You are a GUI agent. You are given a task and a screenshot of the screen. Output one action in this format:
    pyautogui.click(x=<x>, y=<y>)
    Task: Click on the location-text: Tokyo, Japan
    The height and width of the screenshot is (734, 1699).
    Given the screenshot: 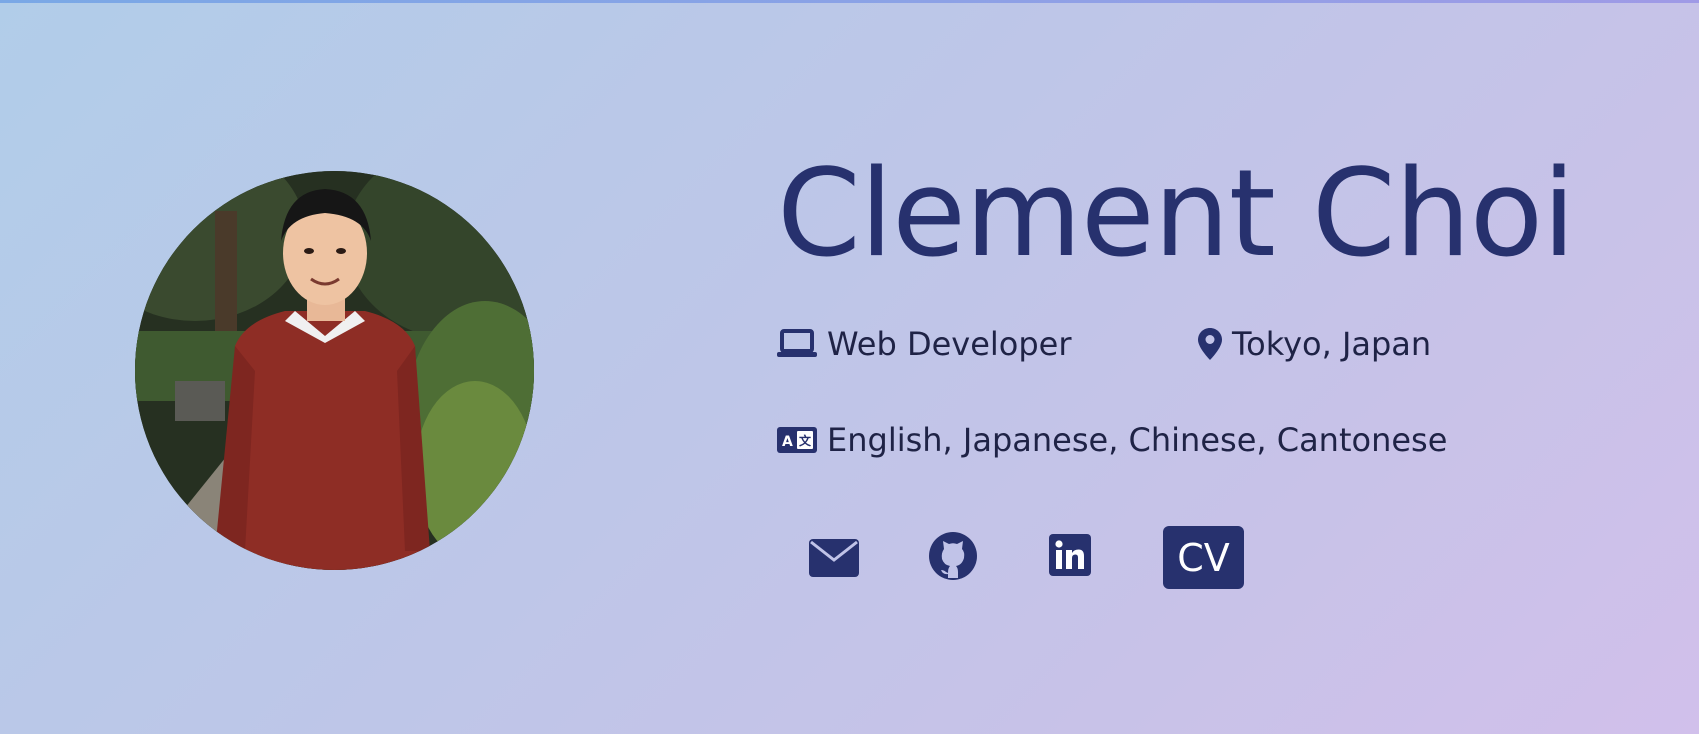 What is the action you would take?
    pyautogui.click(x=1332, y=344)
    